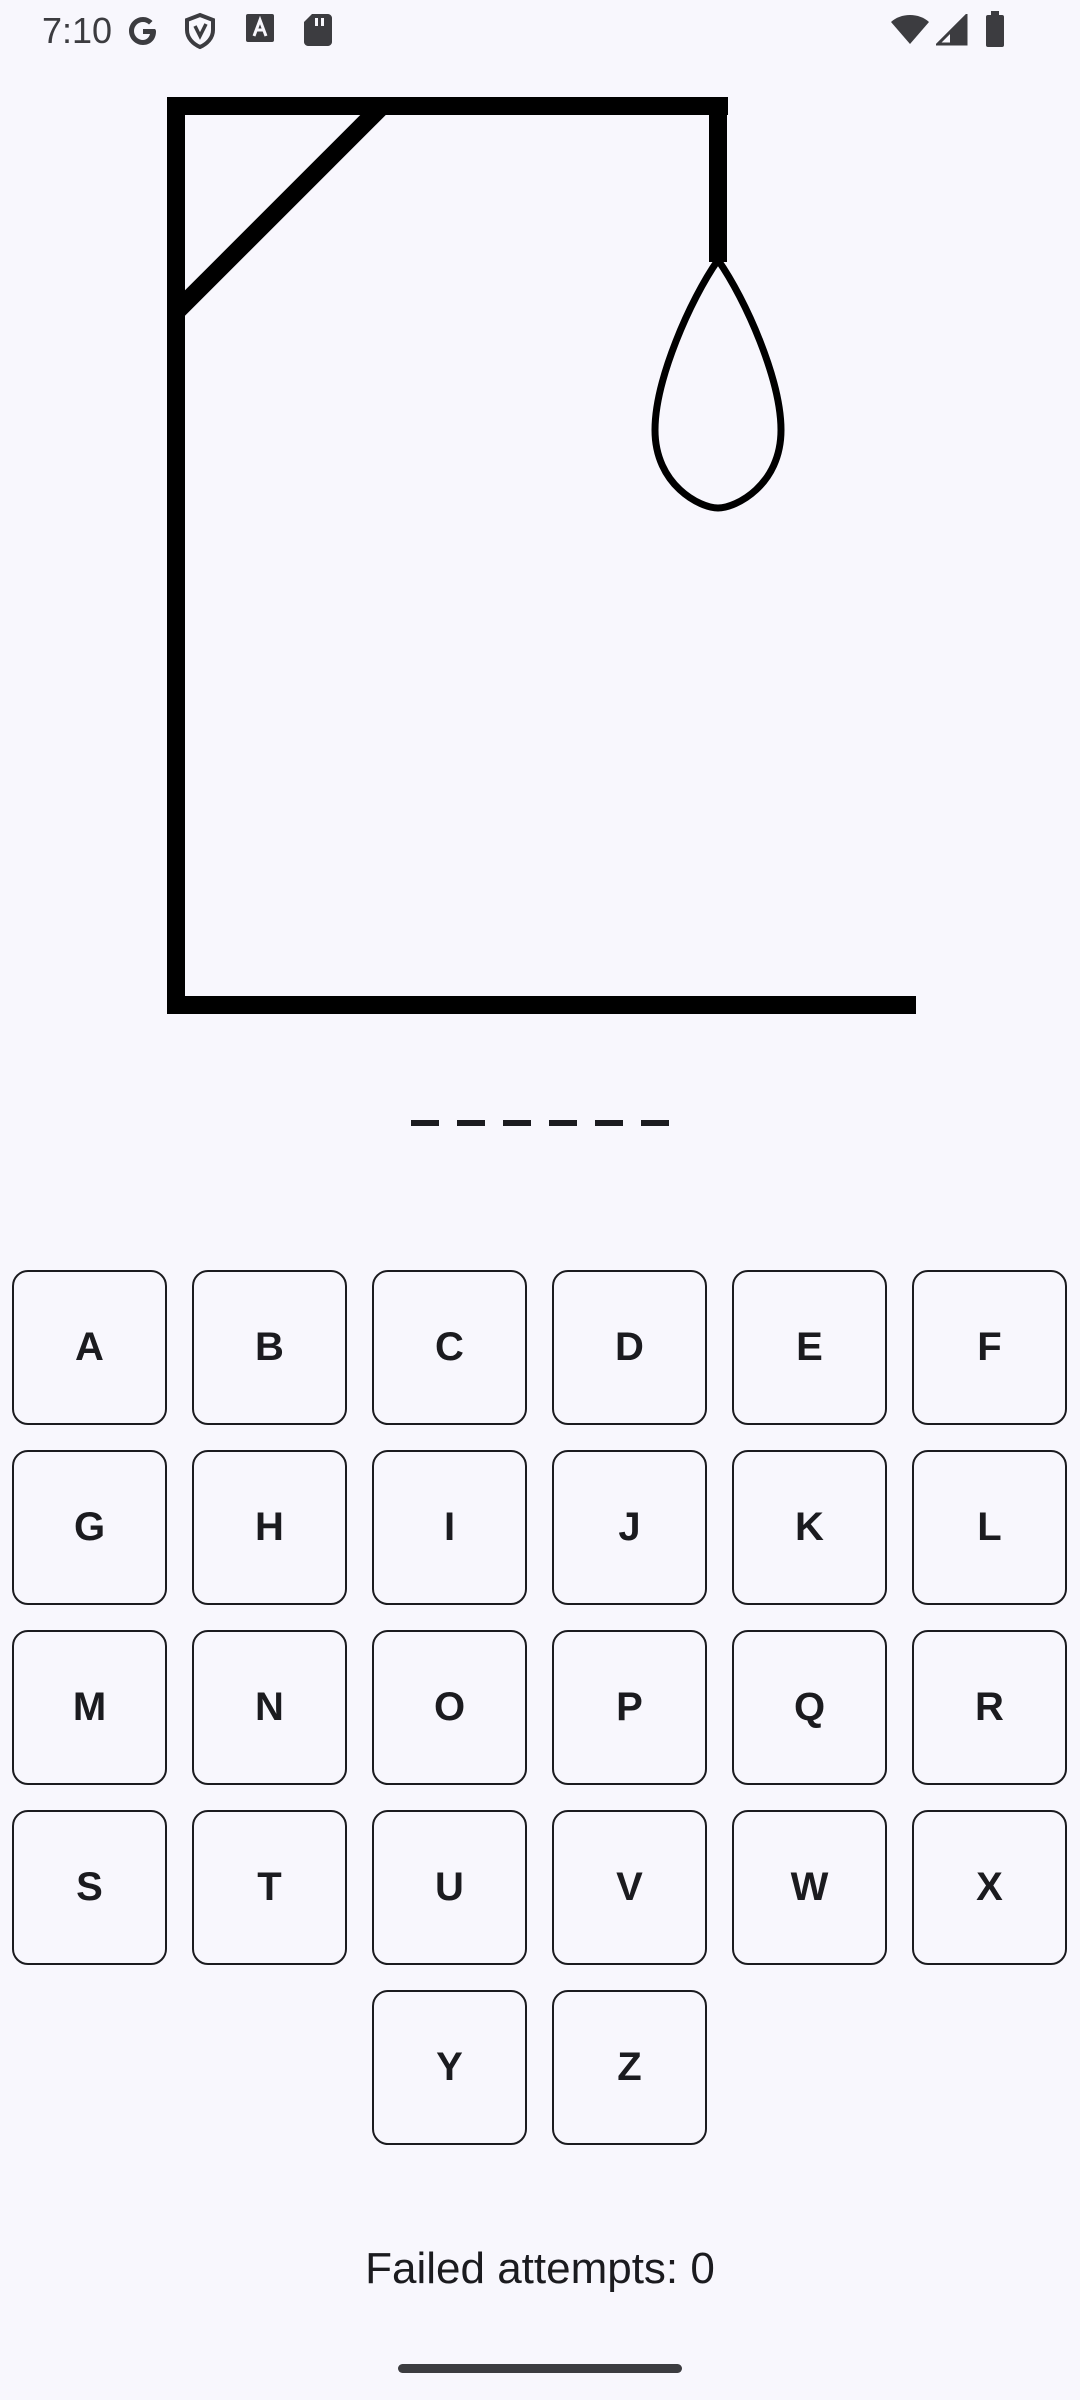  I want to click on letter-button-w: W, so click(809, 1887).